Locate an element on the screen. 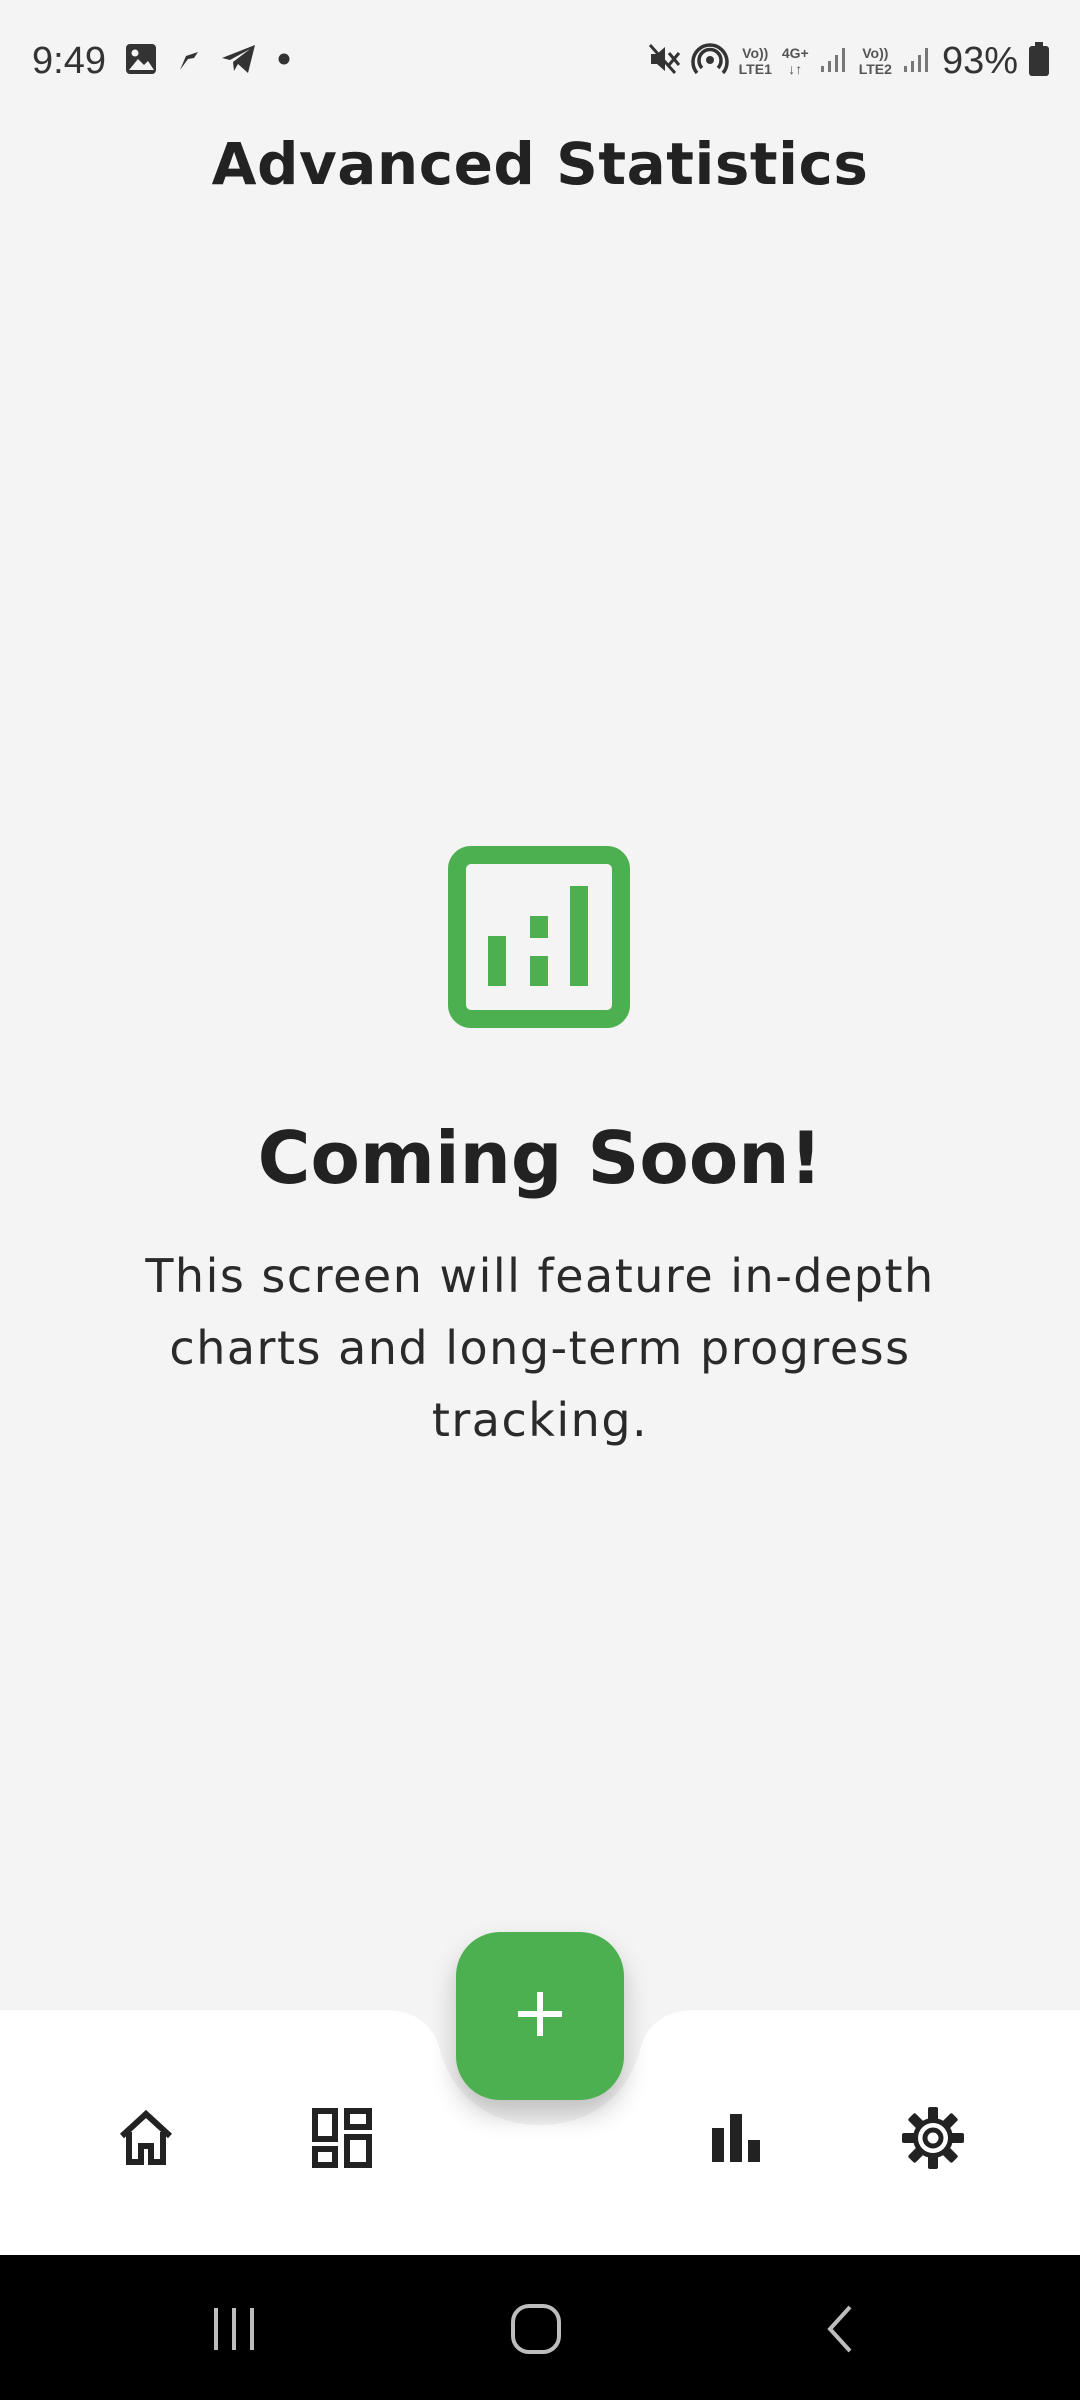  back-icon is located at coordinates (840, 2331).